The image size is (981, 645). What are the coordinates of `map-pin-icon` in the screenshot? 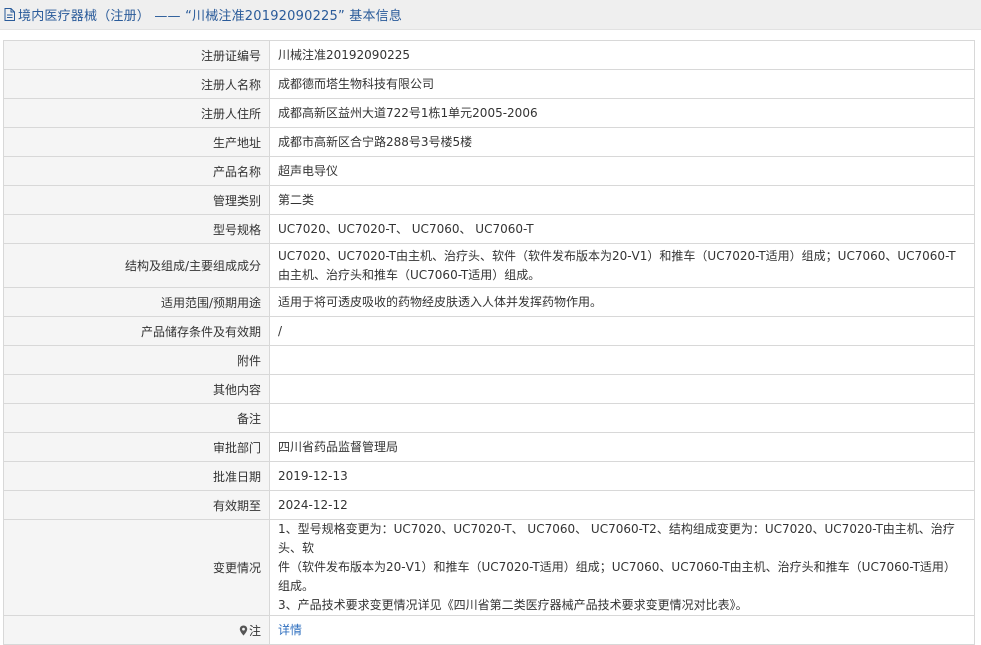 It's located at (243, 630).